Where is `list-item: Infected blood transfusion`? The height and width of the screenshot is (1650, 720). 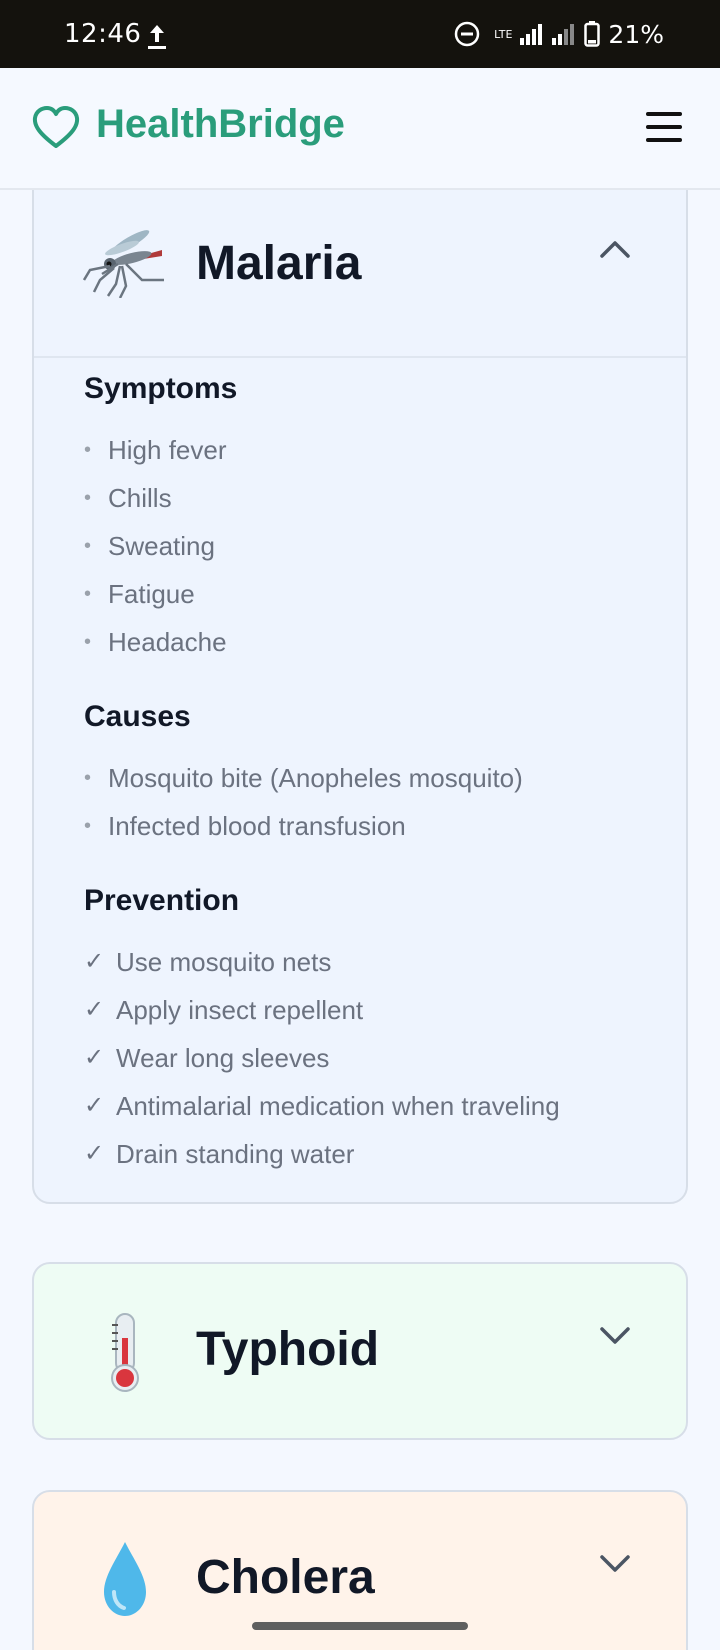 list-item: Infected blood transfusion is located at coordinates (303, 826).